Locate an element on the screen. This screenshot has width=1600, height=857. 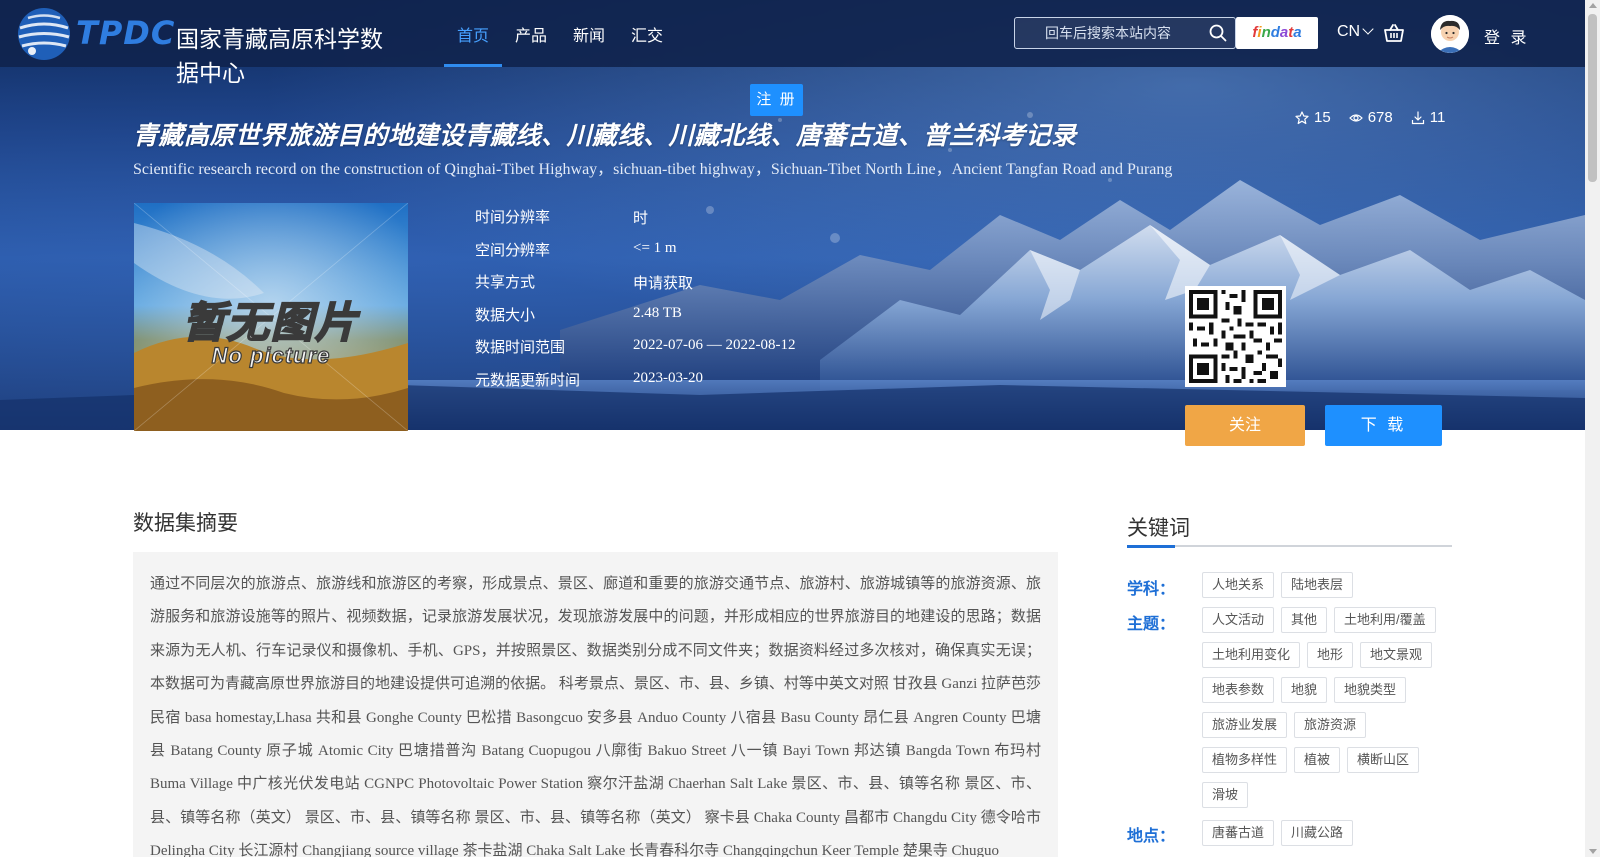
eye-icon is located at coordinates (1355, 117).